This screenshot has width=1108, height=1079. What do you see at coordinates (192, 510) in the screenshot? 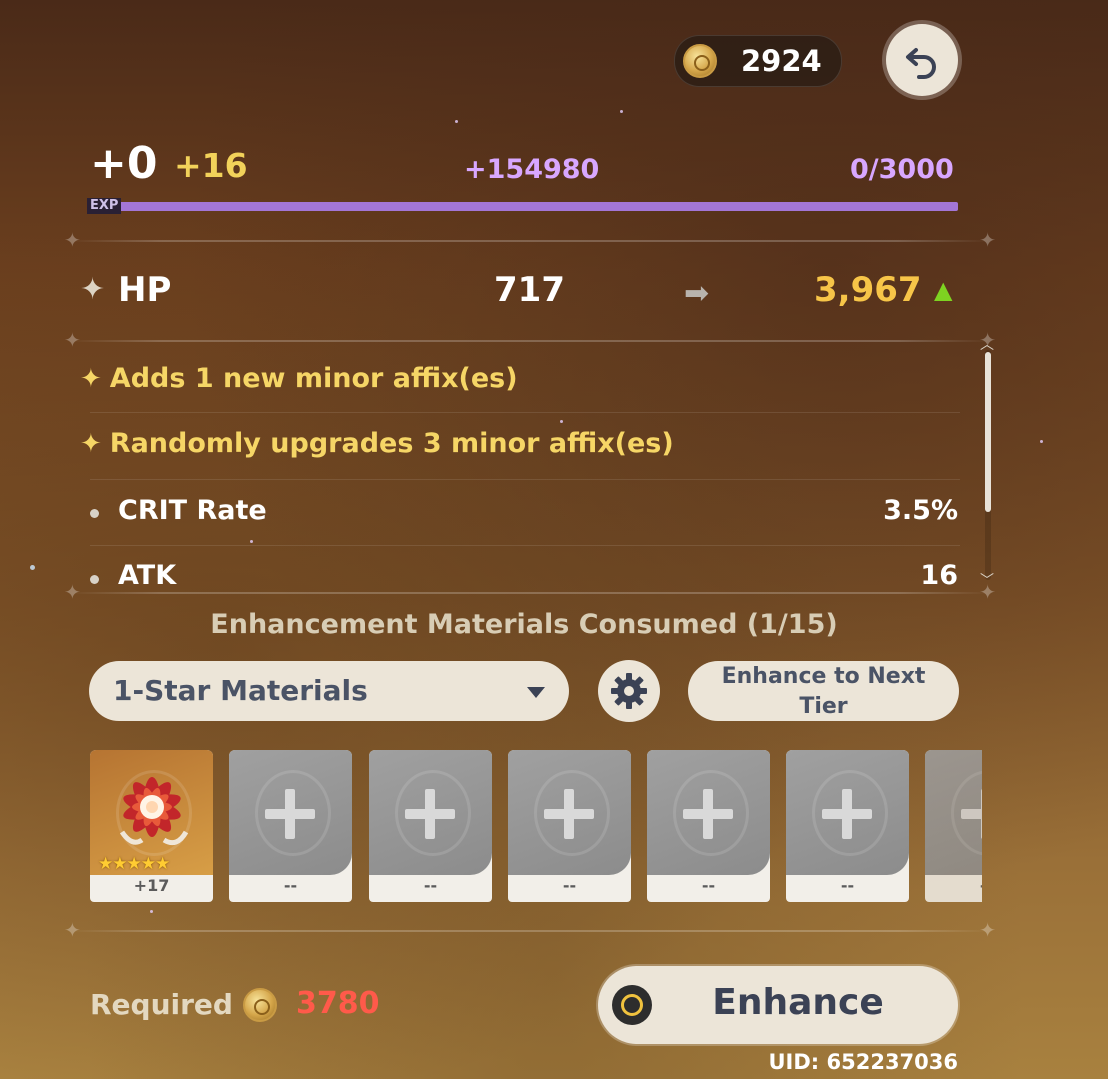
I see `substat-name: CRIT Rate` at bounding box center [192, 510].